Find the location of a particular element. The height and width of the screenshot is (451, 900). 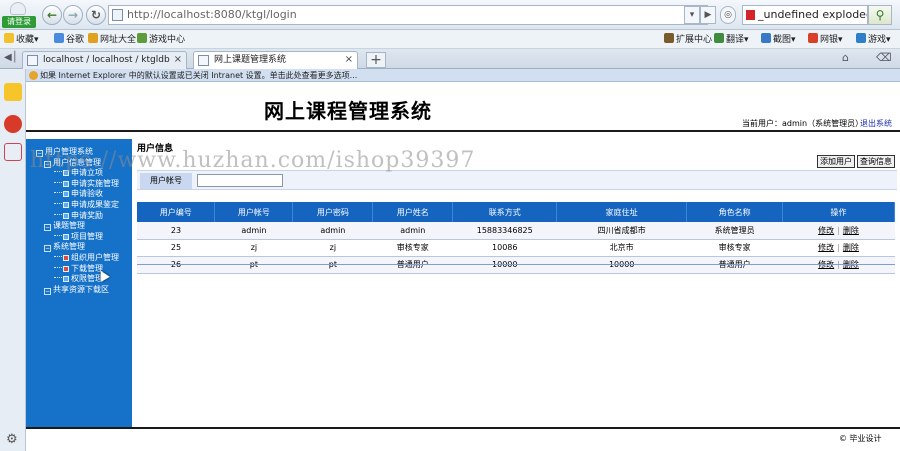

sidebar-item: − 共享资源下载区 is located at coordinates (76, 290).